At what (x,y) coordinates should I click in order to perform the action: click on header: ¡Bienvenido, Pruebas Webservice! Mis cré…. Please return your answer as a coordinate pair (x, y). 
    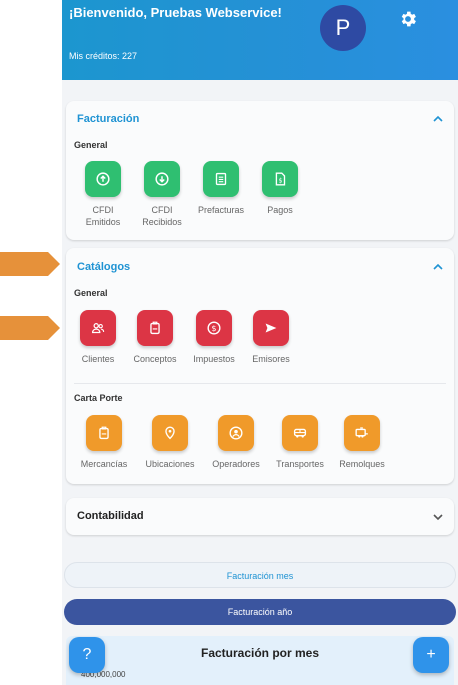
    Looking at the image, I should click on (260, 40).